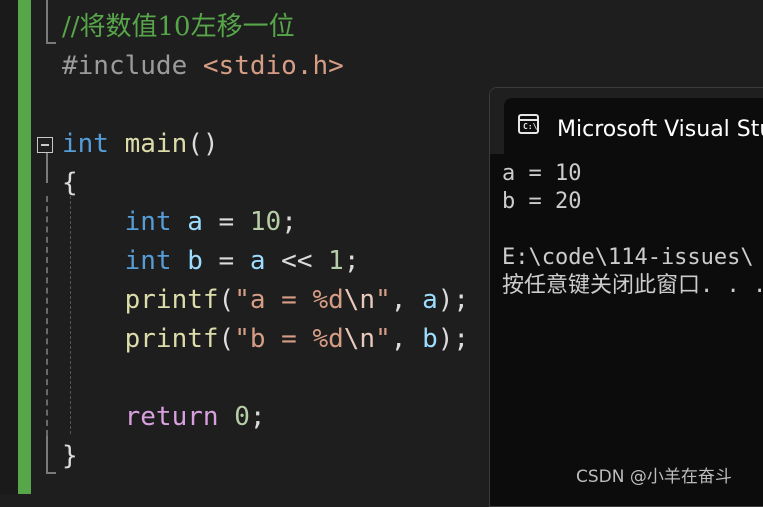 The height and width of the screenshot is (507, 763). What do you see at coordinates (203, 144) in the screenshot?
I see `code-token: ()` at bounding box center [203, 144].